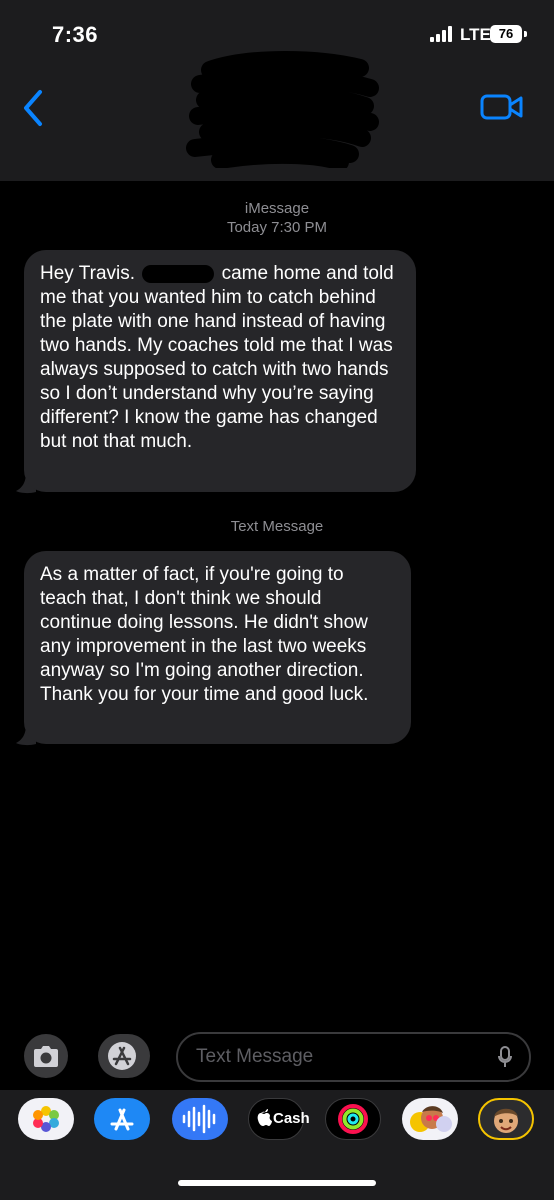 Image resolution: width=554 pixels, height=1200 pixels. I want to click on app-store-drawer-button, so click(124, 1056).